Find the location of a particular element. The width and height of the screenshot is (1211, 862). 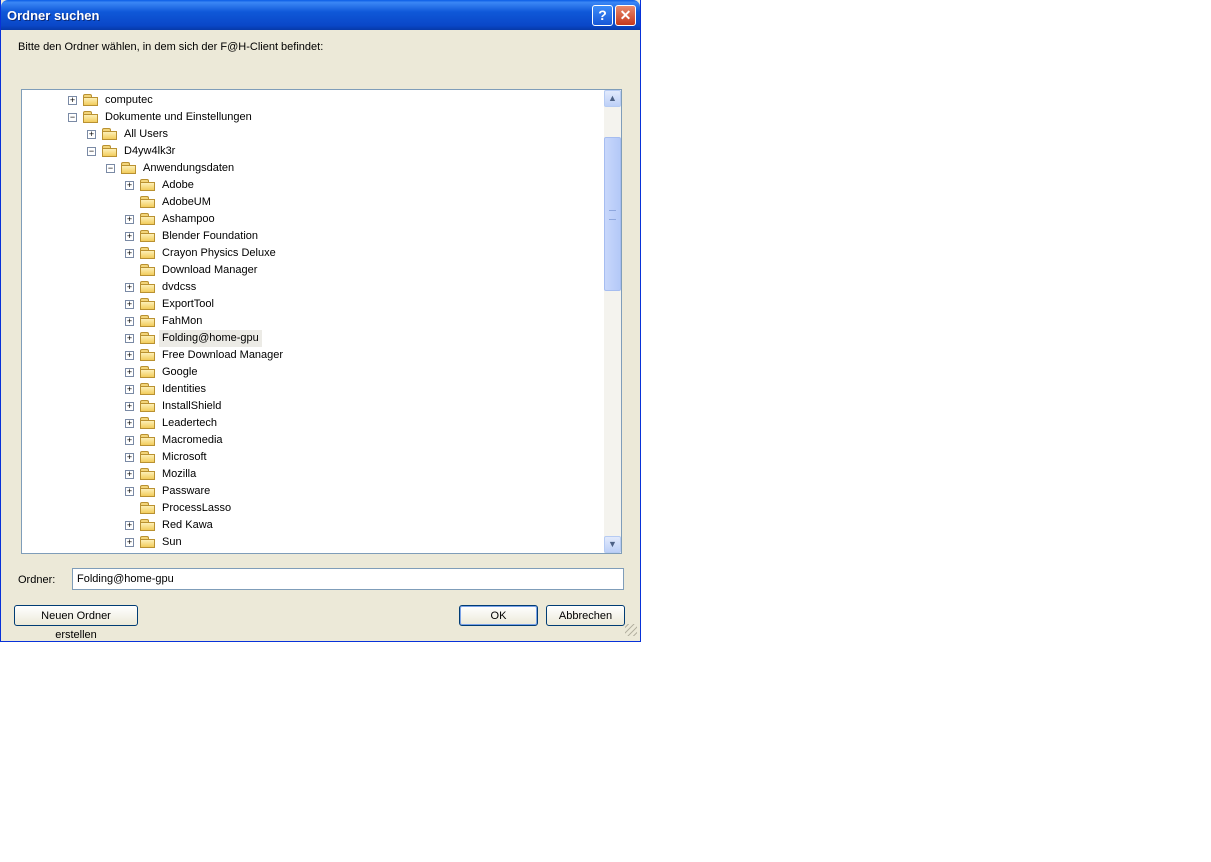

tree-item-label: FahMon is located at coordinates (182, 321).